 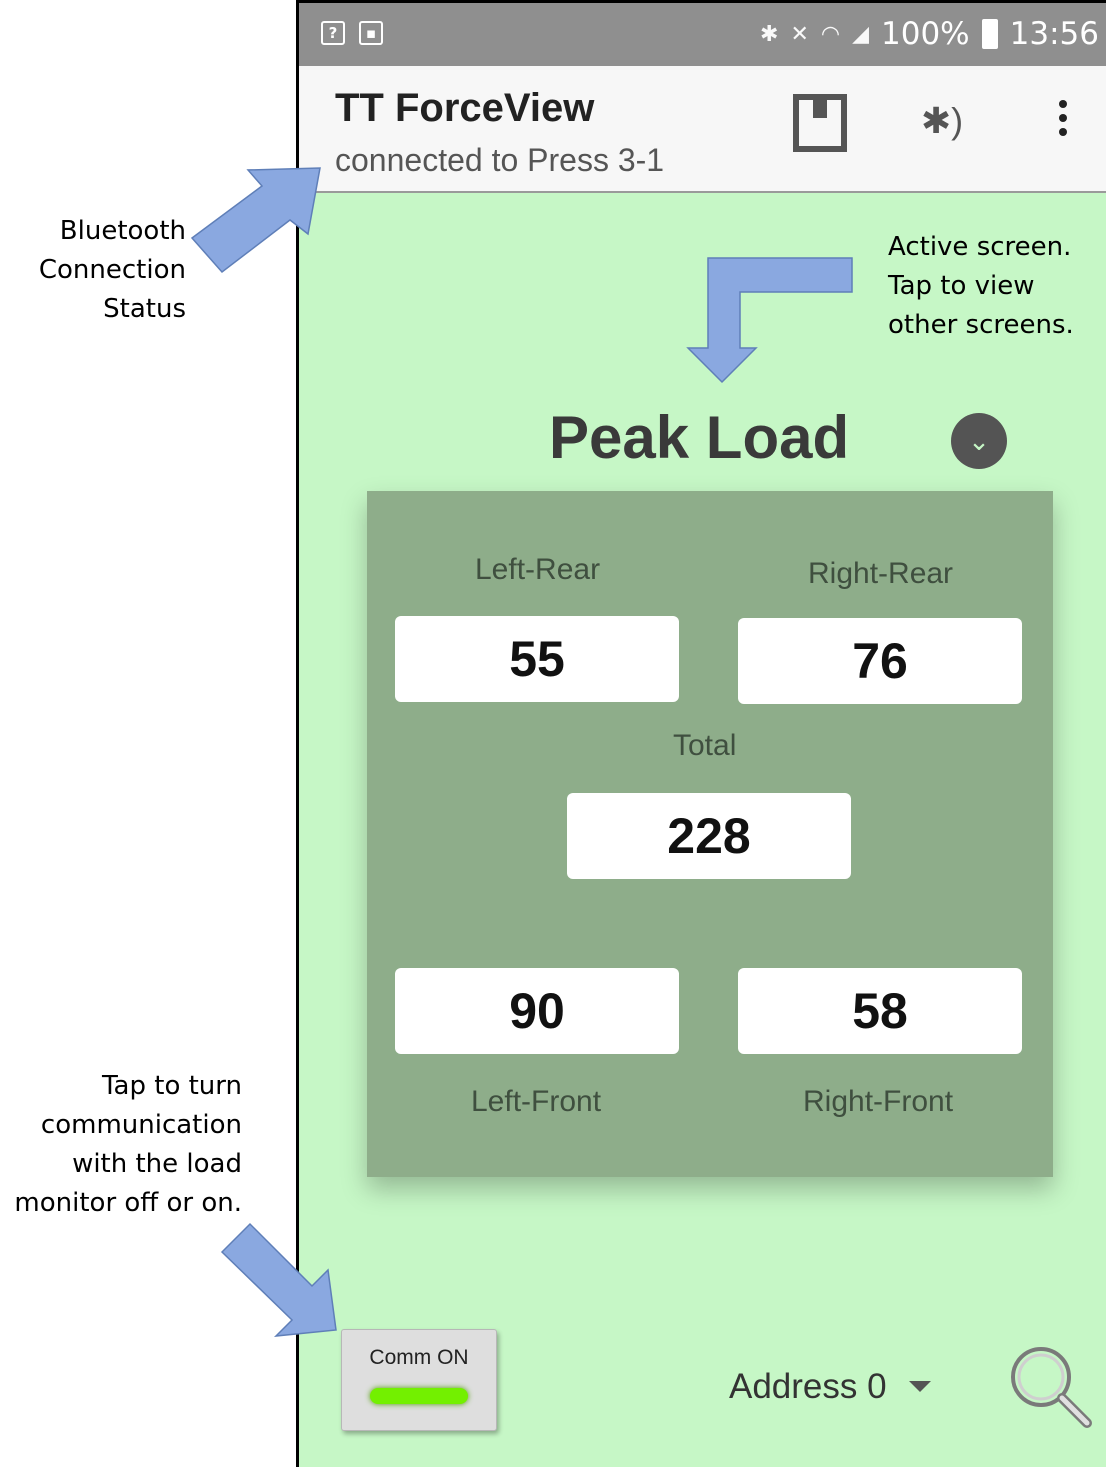 What do you see at coordinates (255, 220) in the screenshot?
I see `bluetooth-arrow` at bounding box center [255, 220].